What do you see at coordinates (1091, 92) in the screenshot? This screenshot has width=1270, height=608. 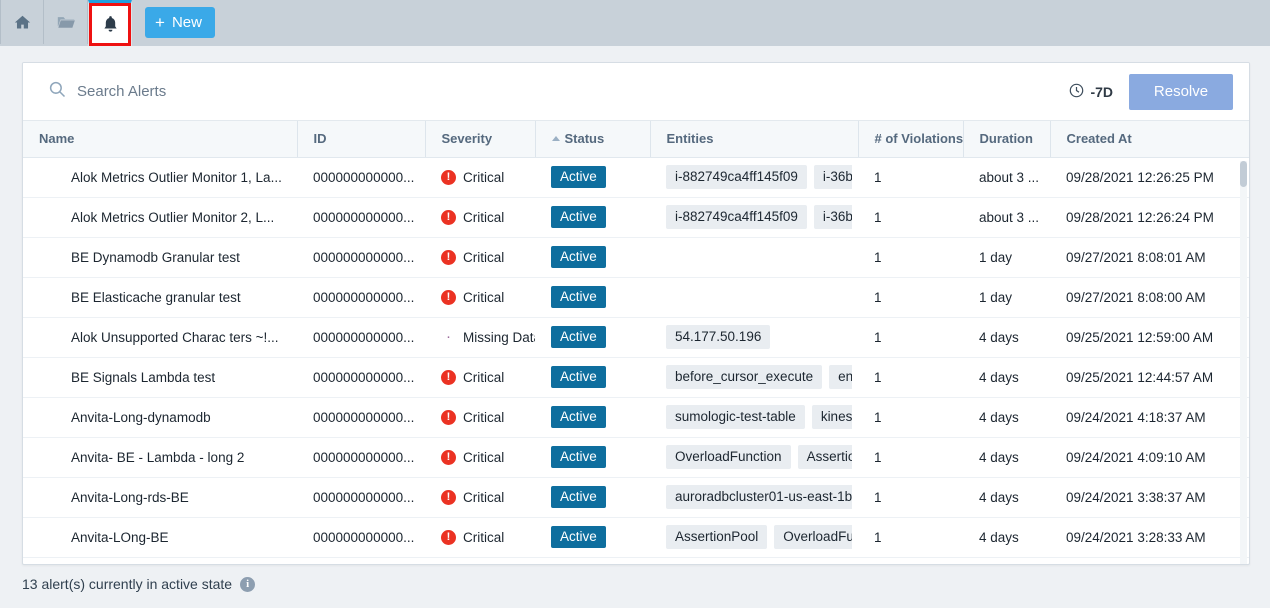 I see `time-range-selector: -7D` at bounding box center [1091, 92].